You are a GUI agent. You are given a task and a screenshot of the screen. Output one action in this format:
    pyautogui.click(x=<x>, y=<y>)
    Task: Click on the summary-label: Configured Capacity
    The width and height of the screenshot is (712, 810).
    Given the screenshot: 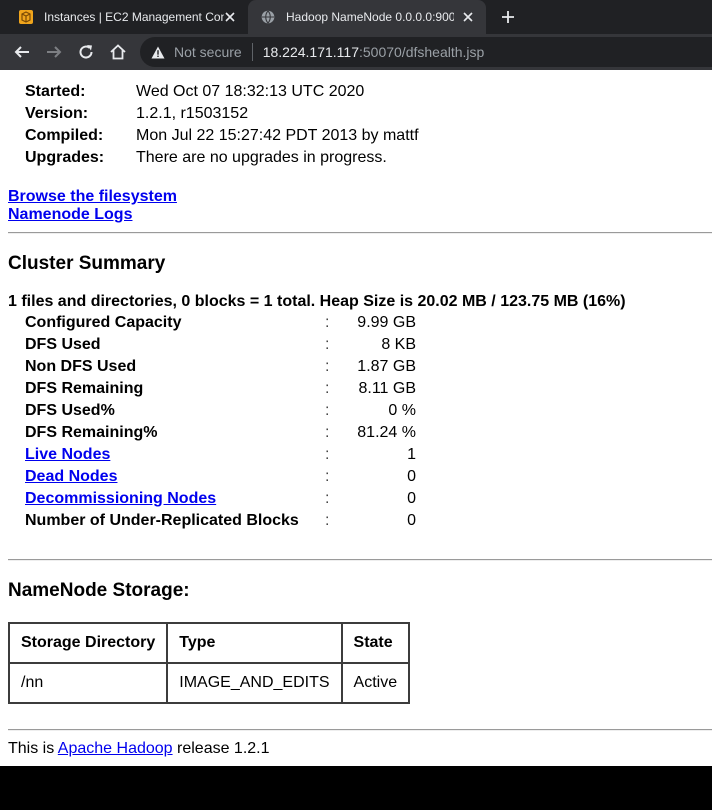 What is the action you would take?
    pyautogui.click(x=103, y=322)
    